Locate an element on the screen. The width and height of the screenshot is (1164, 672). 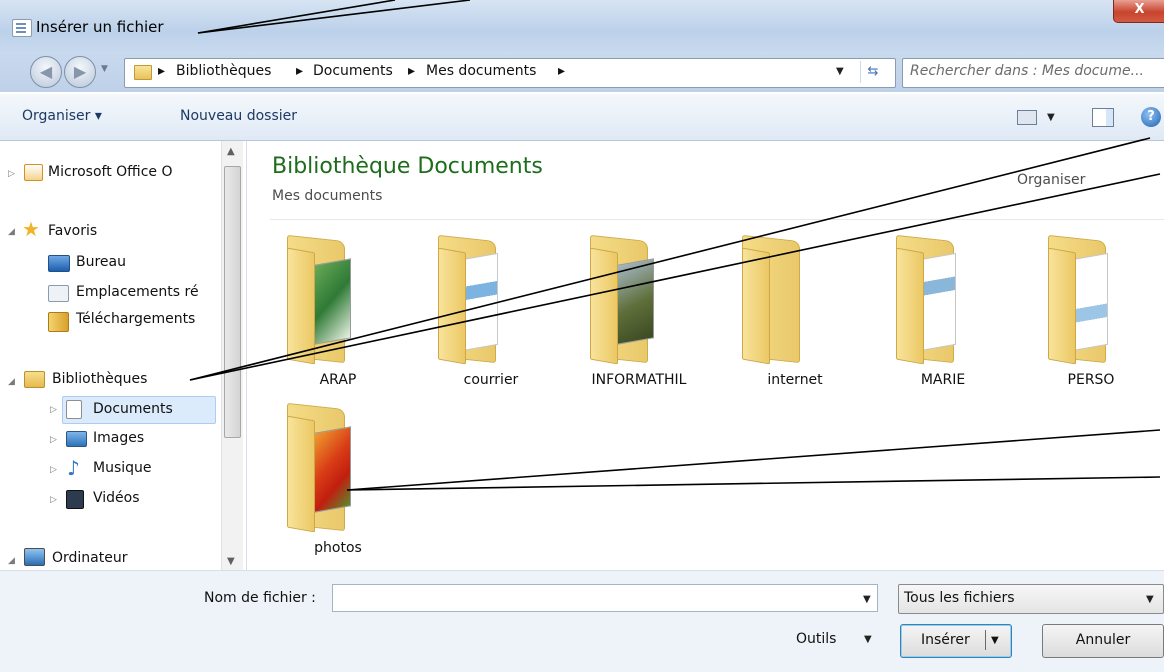
folder-label-photos: photos is located at coordinates (338, 548).